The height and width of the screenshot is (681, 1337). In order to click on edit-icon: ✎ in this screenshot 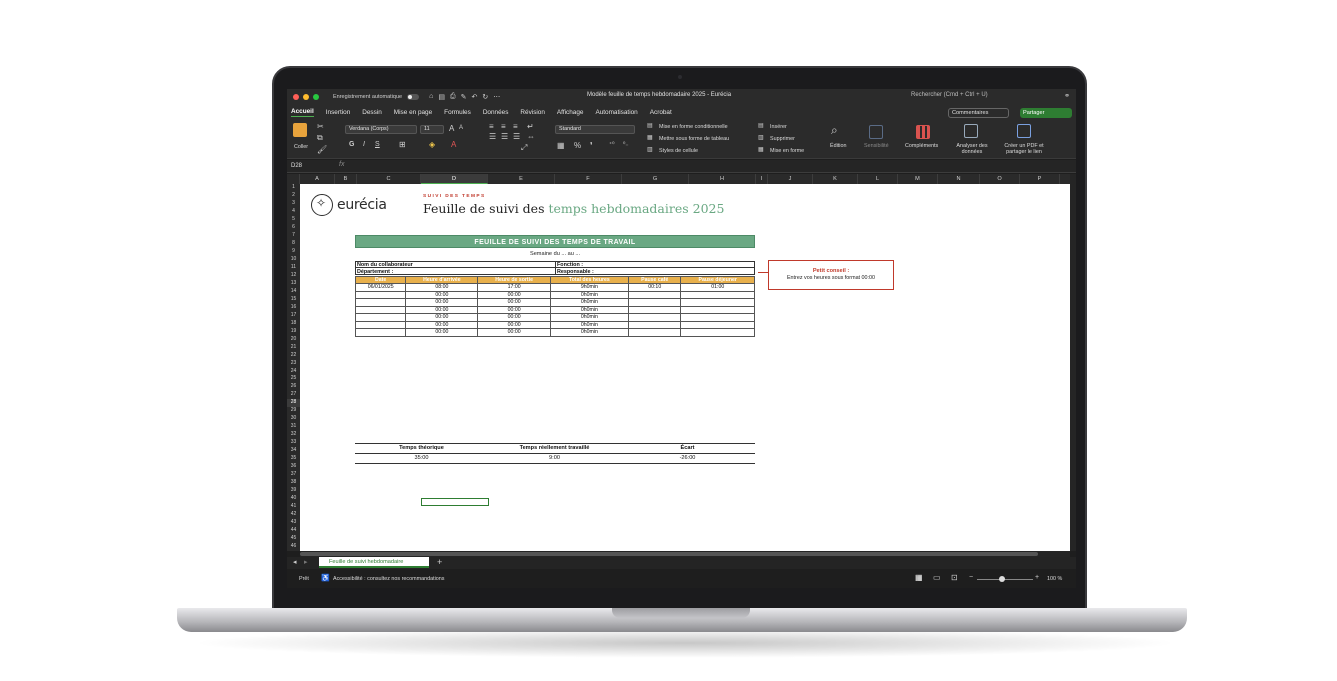, I will do `click(464, 97)`.